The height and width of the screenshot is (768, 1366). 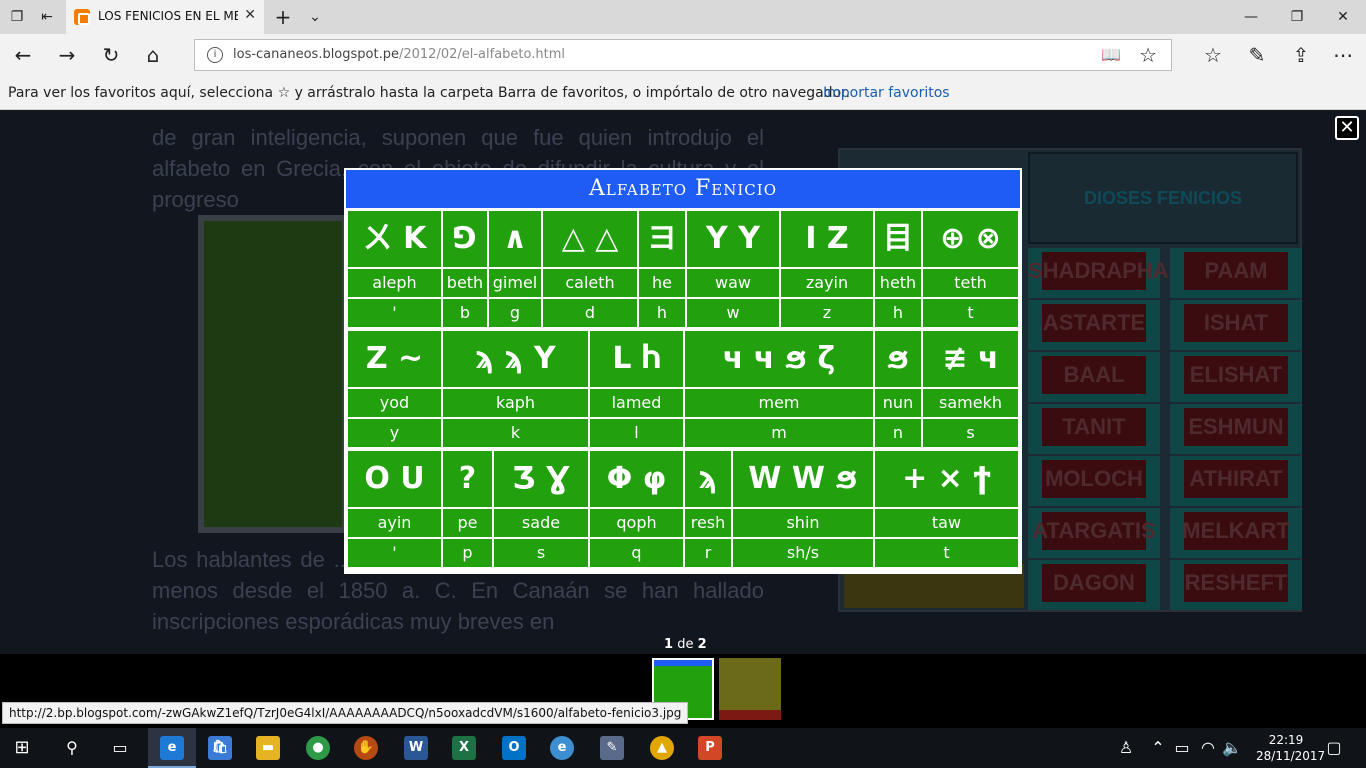 What do you see at coordinates (1158, 748) in the screenshot?
I see `chevron-up-icon: ⌃` at bounding box center [1158, 748].